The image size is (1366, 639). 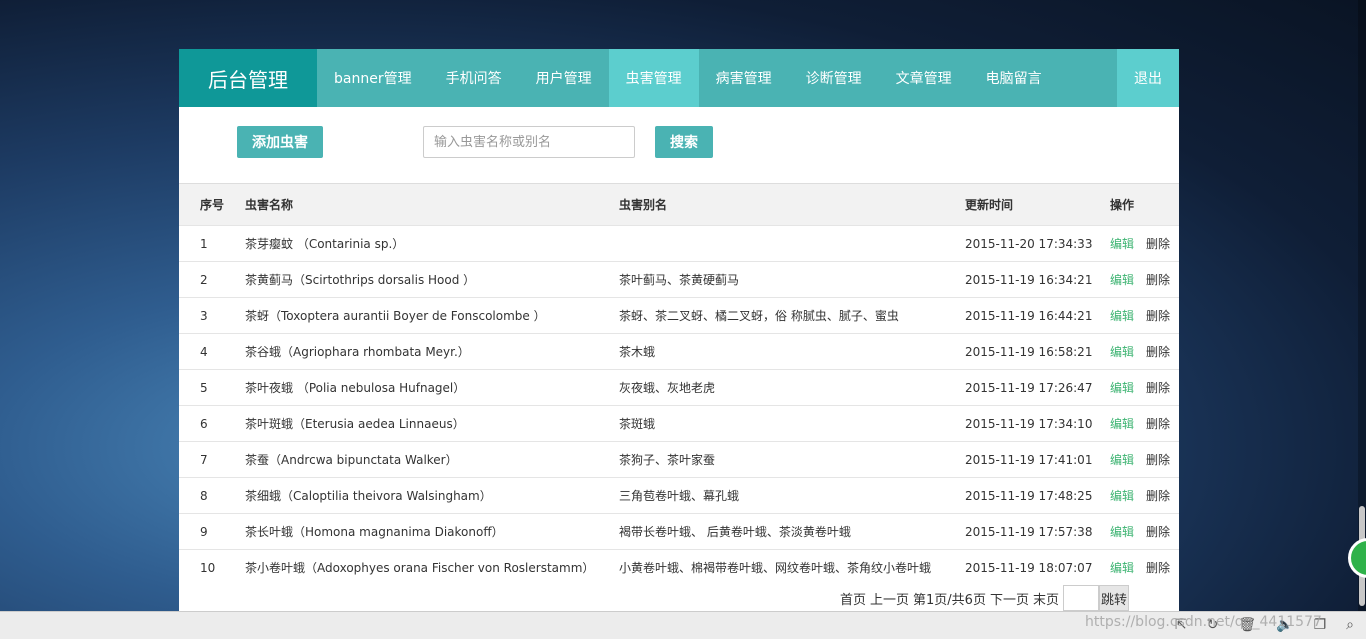 I want to click on header-alias: 虫害别名, so click(x=643, y=205).